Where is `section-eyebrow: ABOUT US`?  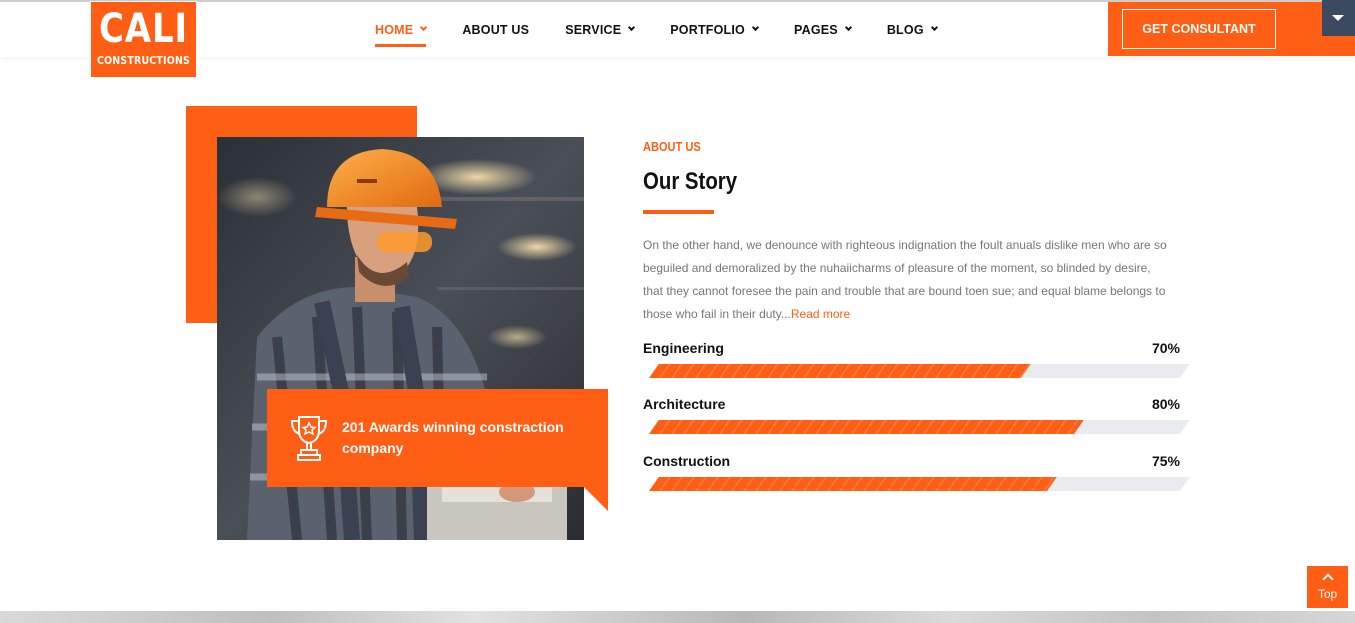 section-eyebrow: ABOUT US is located at coordinates (672, 146).